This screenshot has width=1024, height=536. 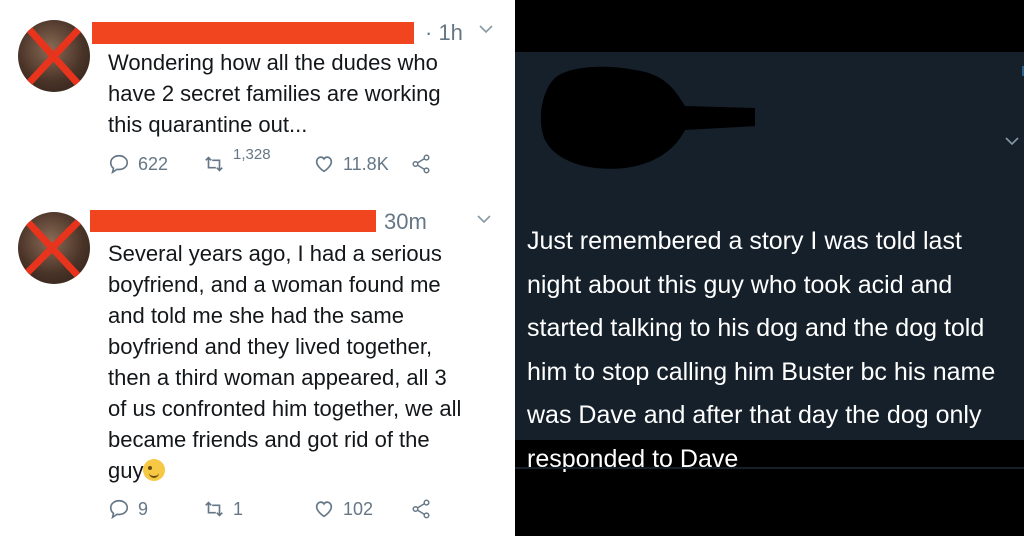 I want to click on like-count: 11.8K, so click(x=366, y=163).